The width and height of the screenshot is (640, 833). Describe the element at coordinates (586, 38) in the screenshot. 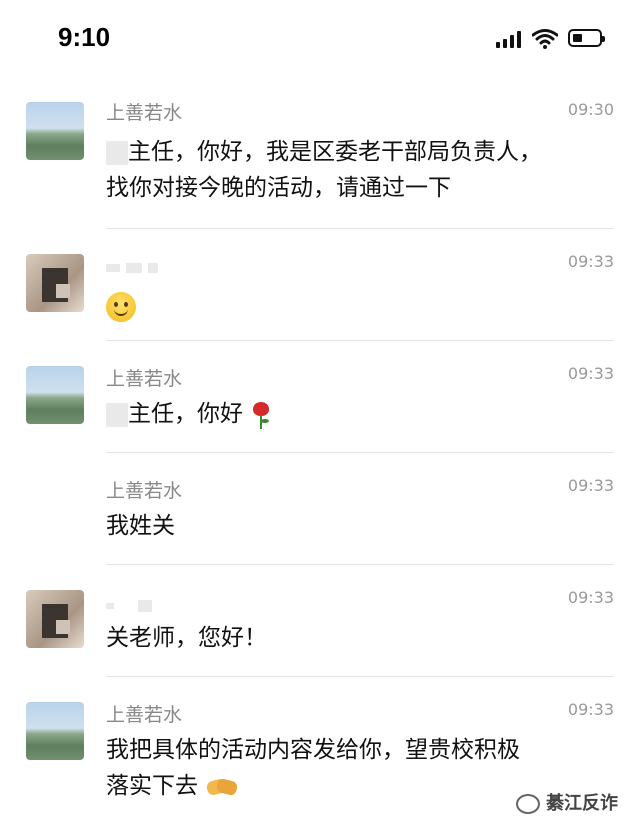

I see `battery-icon` at that location.